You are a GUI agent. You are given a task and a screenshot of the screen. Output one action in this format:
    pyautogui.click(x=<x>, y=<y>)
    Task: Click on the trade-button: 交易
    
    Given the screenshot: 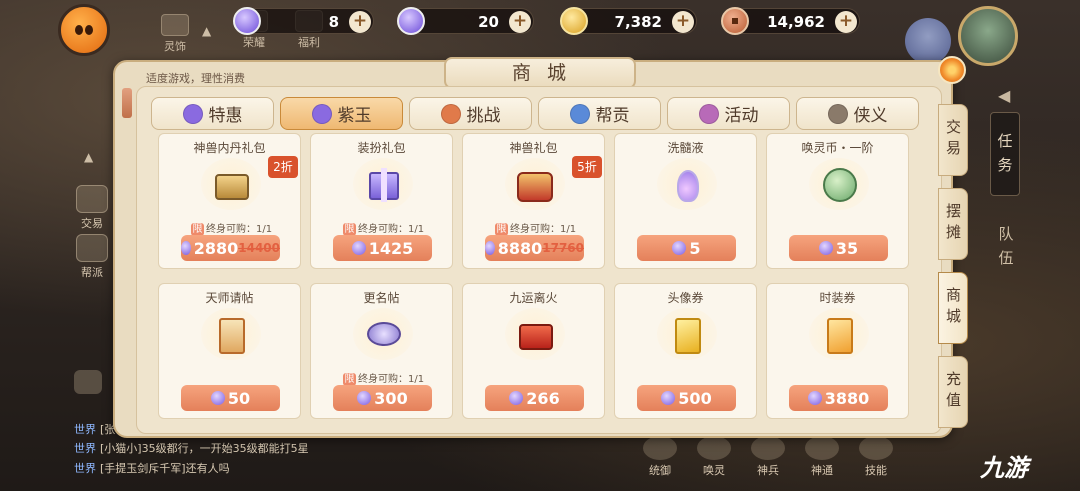 What is the action you would take?
    pyautogui.click(x=92, y=208)
    